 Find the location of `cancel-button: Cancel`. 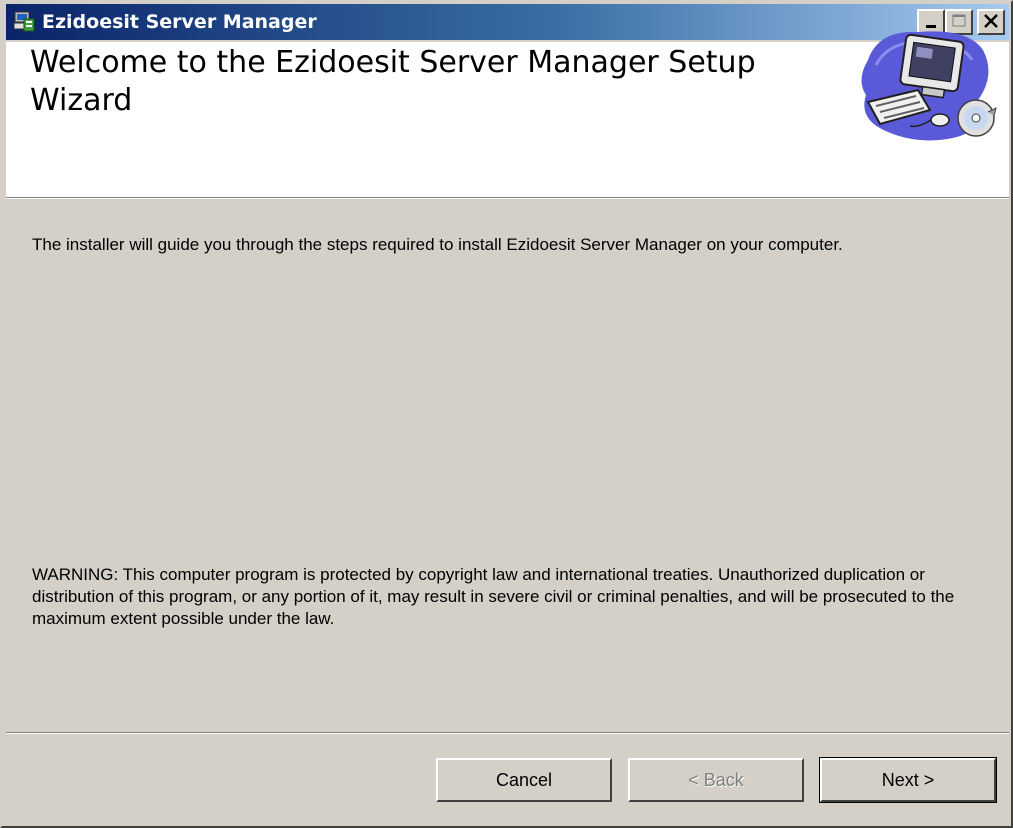

cancel-button: Cancel is located at coordinates (524, 780).